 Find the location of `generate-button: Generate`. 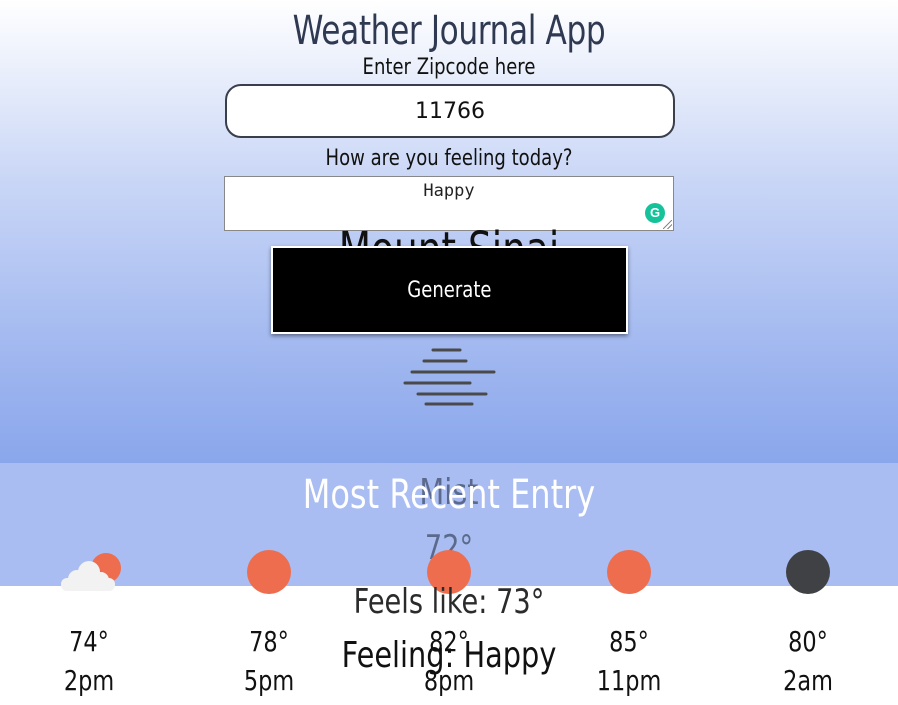

generate-button: Generate is located at coordinates (449, 290).